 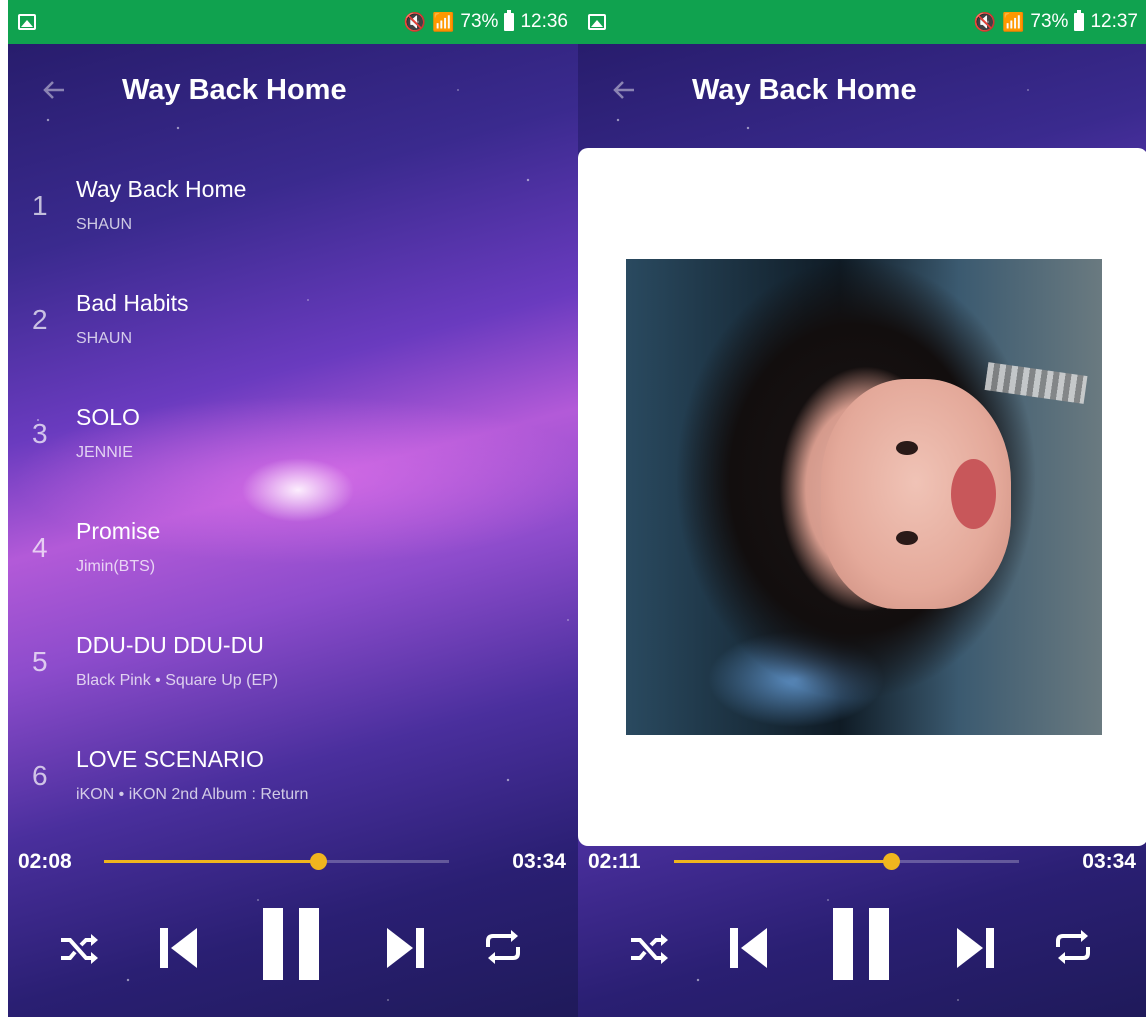 I want to click on track-number: 4, so click(x=40, y=547).